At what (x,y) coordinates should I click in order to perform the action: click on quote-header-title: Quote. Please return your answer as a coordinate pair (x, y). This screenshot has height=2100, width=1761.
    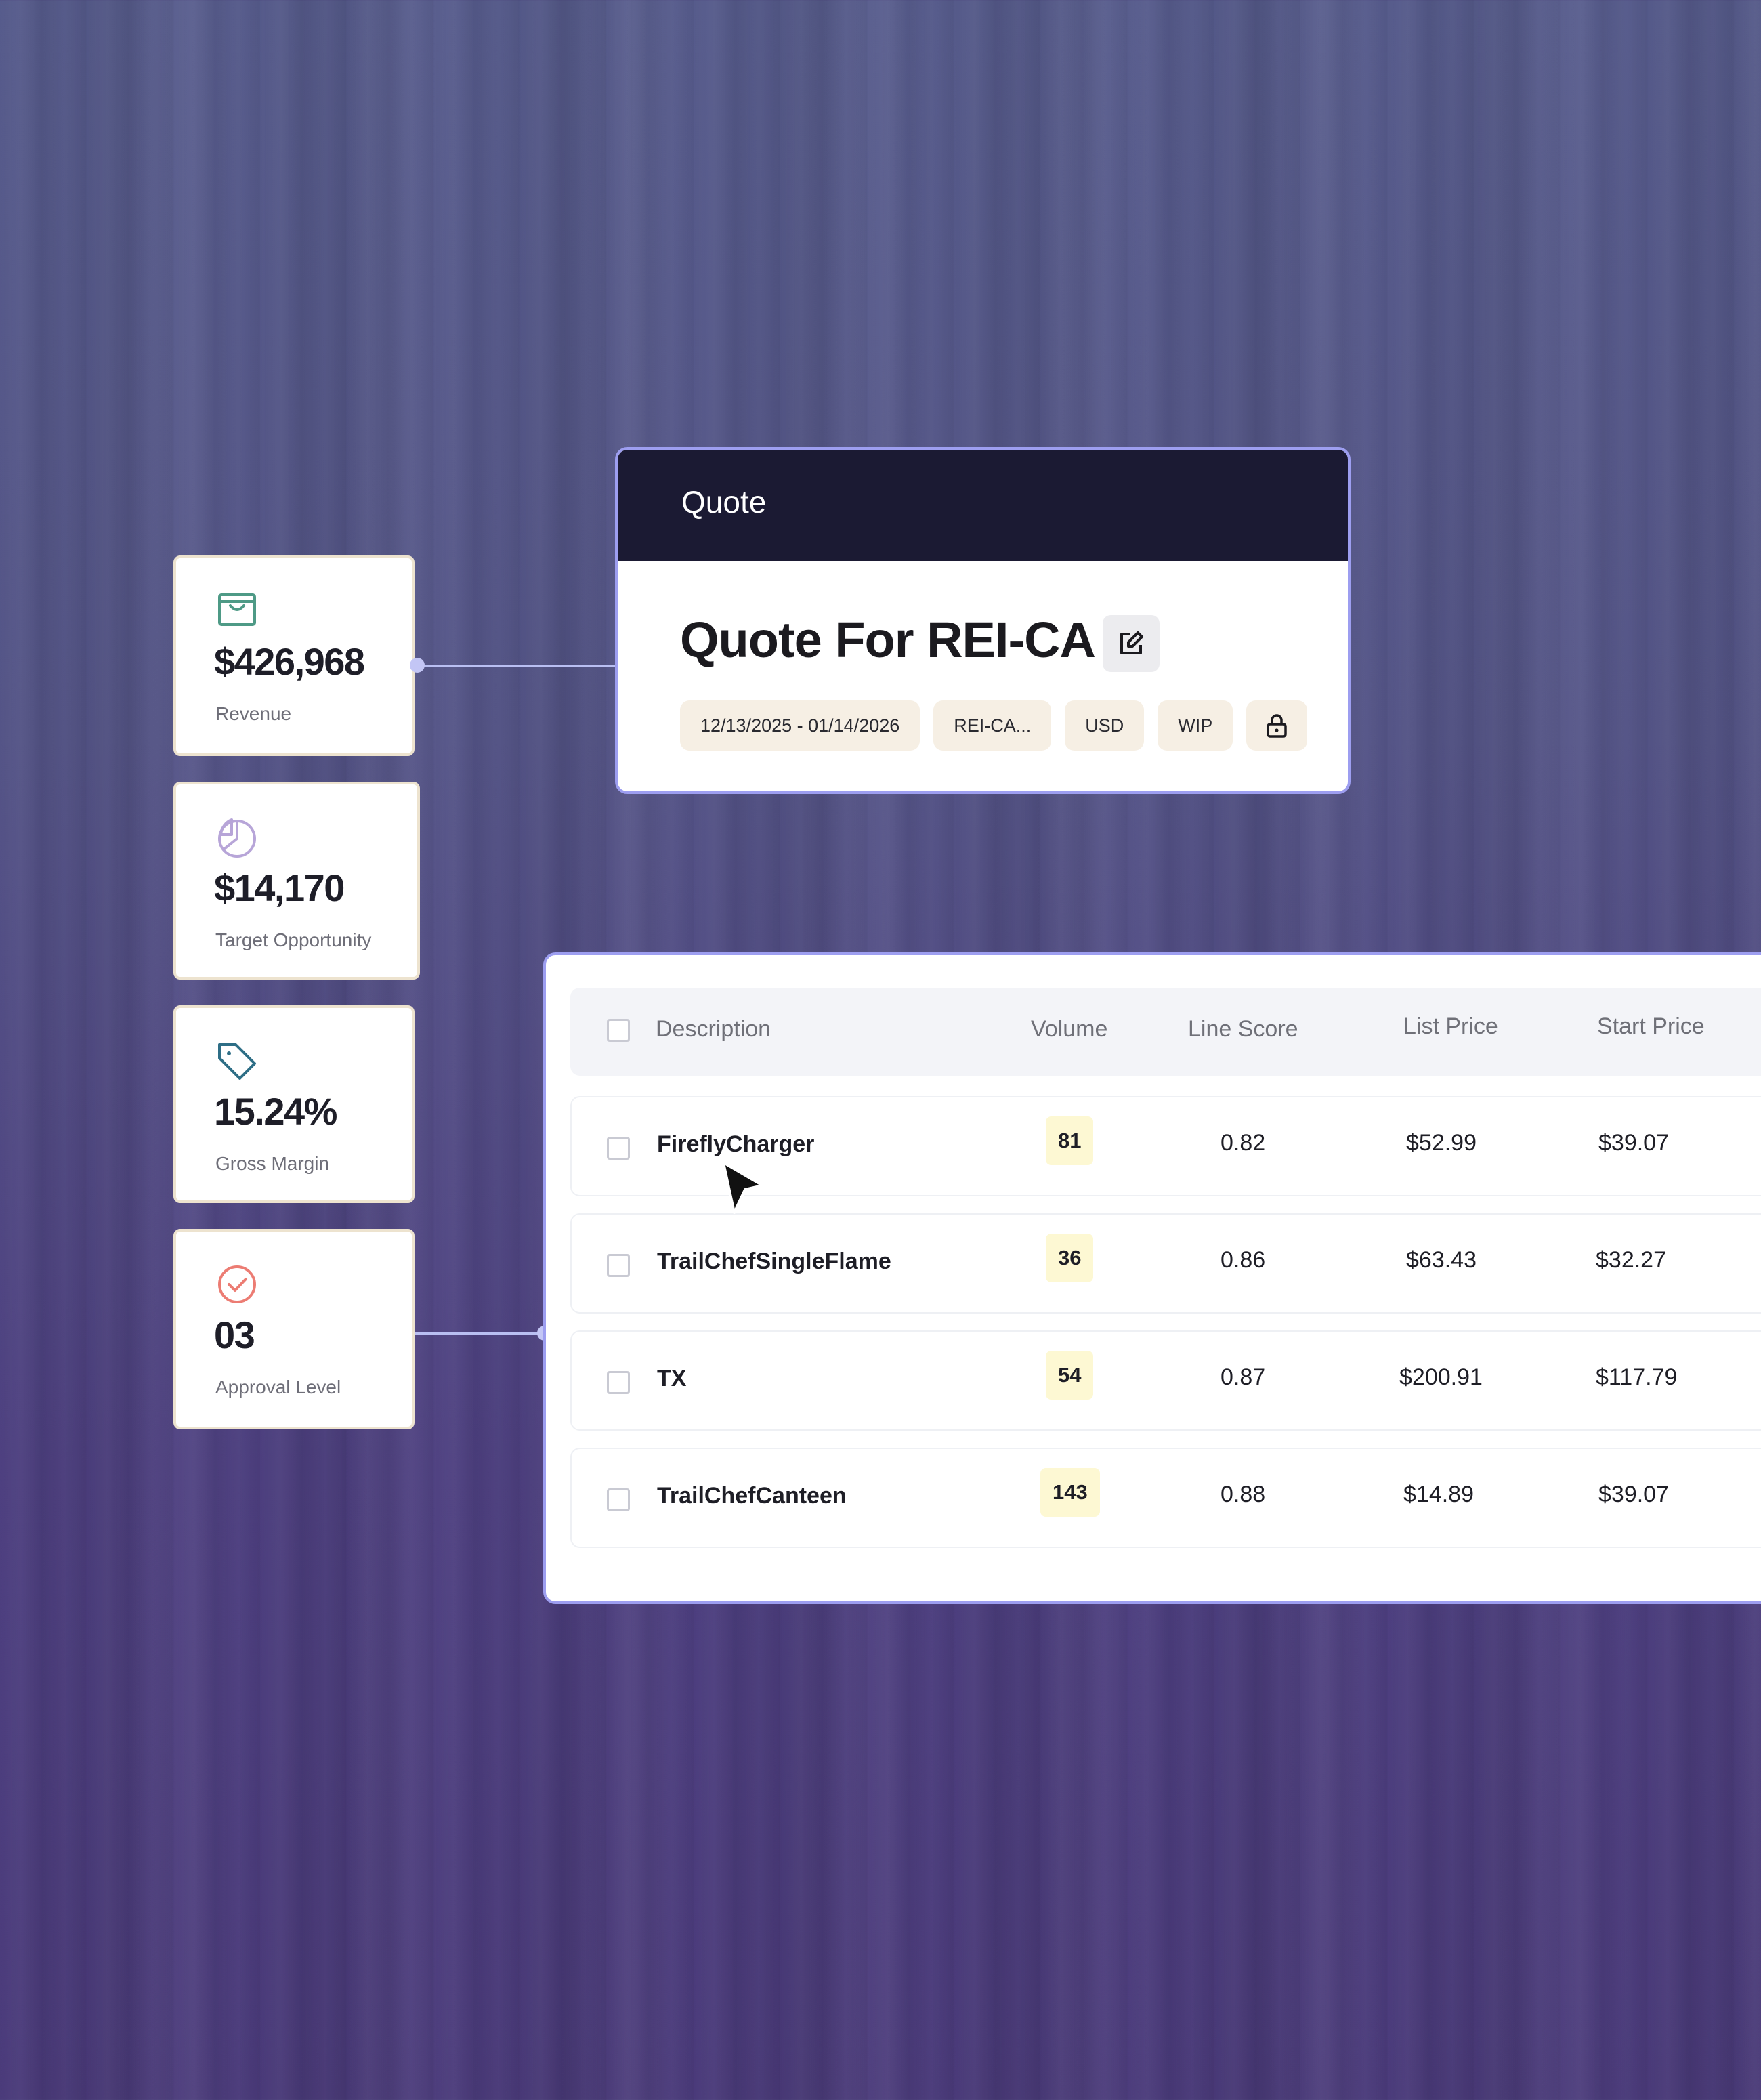
    Looking at the image, I should click on (724, 502).